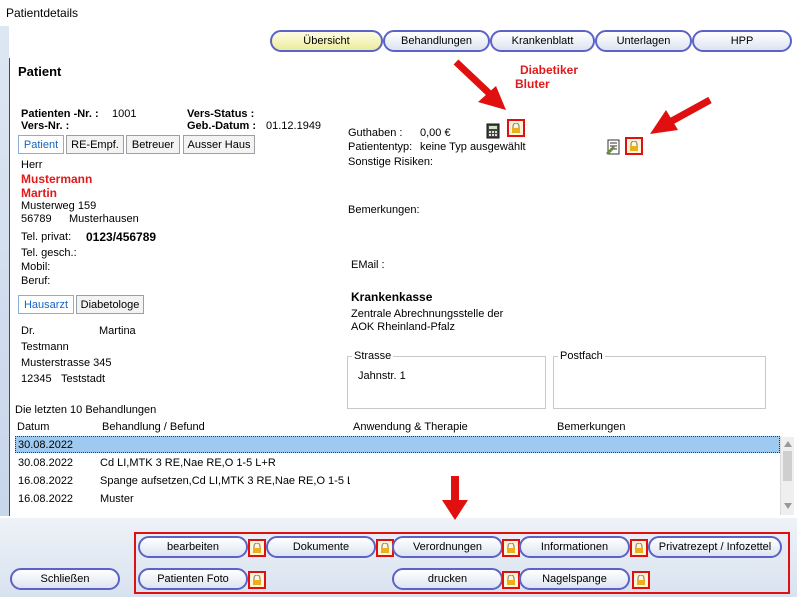 The width and height of the screenshot is (797, 597). Describe the element at coordinates (532, 84) in the screenshot. I see `annotation-bluter: Bluter` at that location.